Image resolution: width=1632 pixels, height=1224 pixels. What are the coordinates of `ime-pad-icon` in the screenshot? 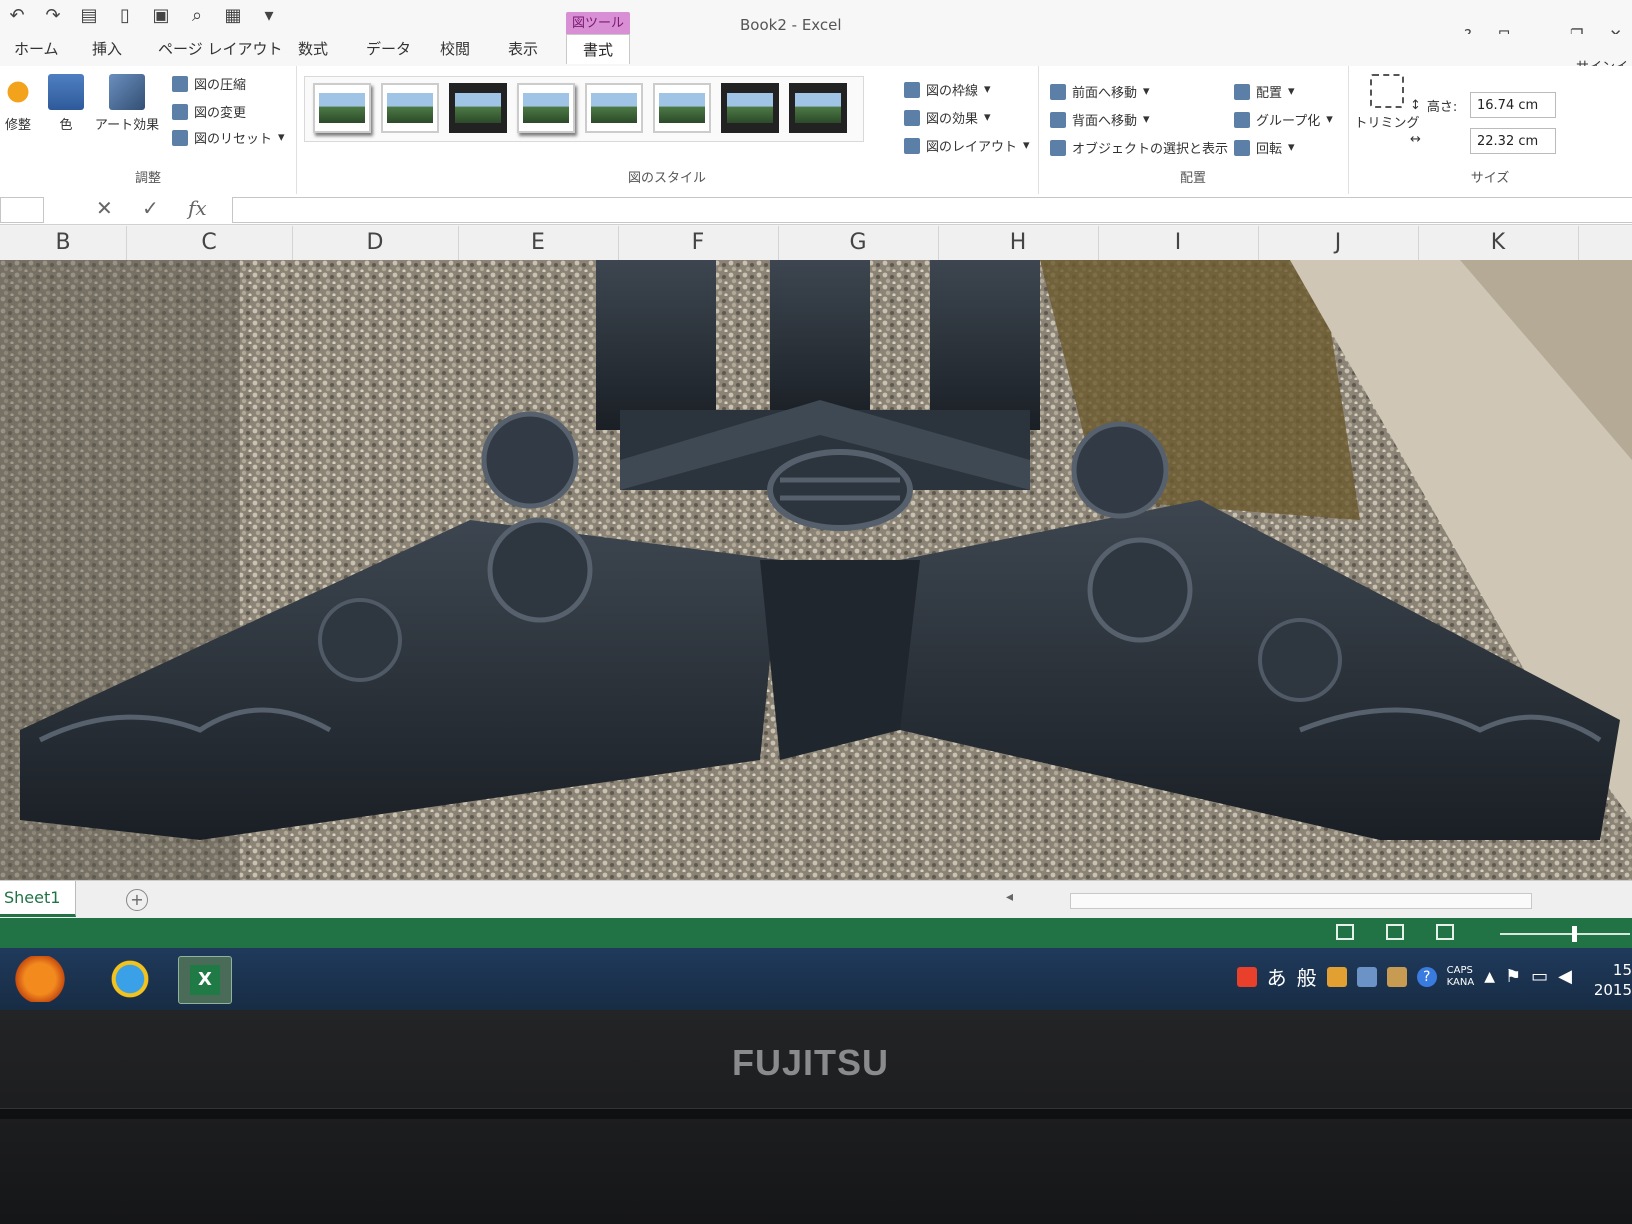 It's located at (1366, 976).